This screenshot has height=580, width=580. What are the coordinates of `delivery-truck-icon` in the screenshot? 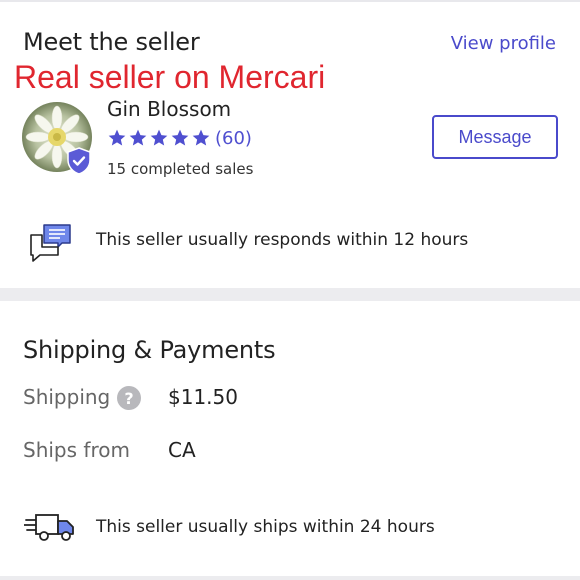 It's located at (49, 527).